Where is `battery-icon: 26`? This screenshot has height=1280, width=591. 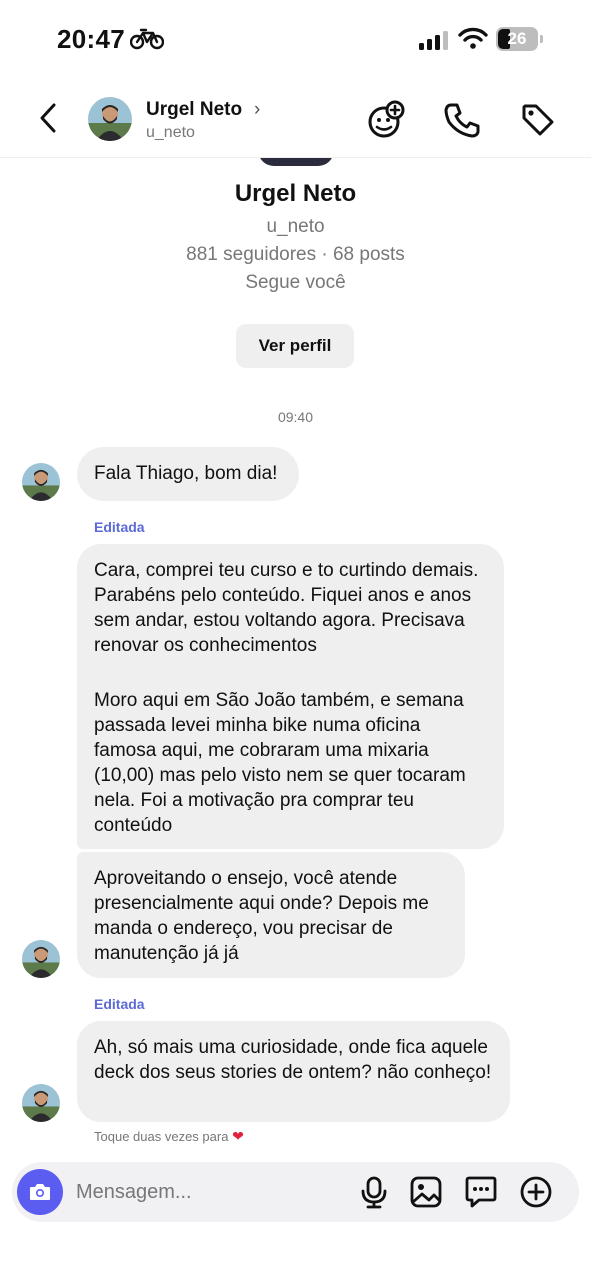 battery-icon: 26 is located at coordinates (519, 39).